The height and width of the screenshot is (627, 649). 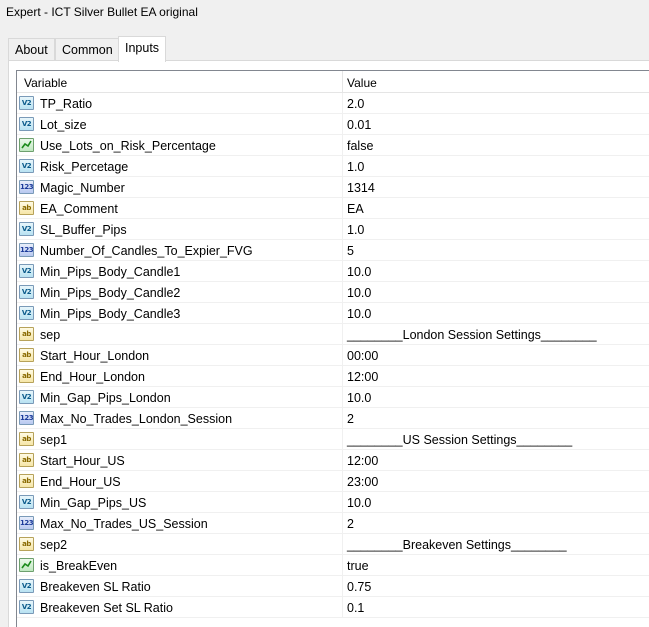 What do you see at coordinates (26, 565) in the screenshot?
I see `bool-type-icon` at bounding box center [26, 565].